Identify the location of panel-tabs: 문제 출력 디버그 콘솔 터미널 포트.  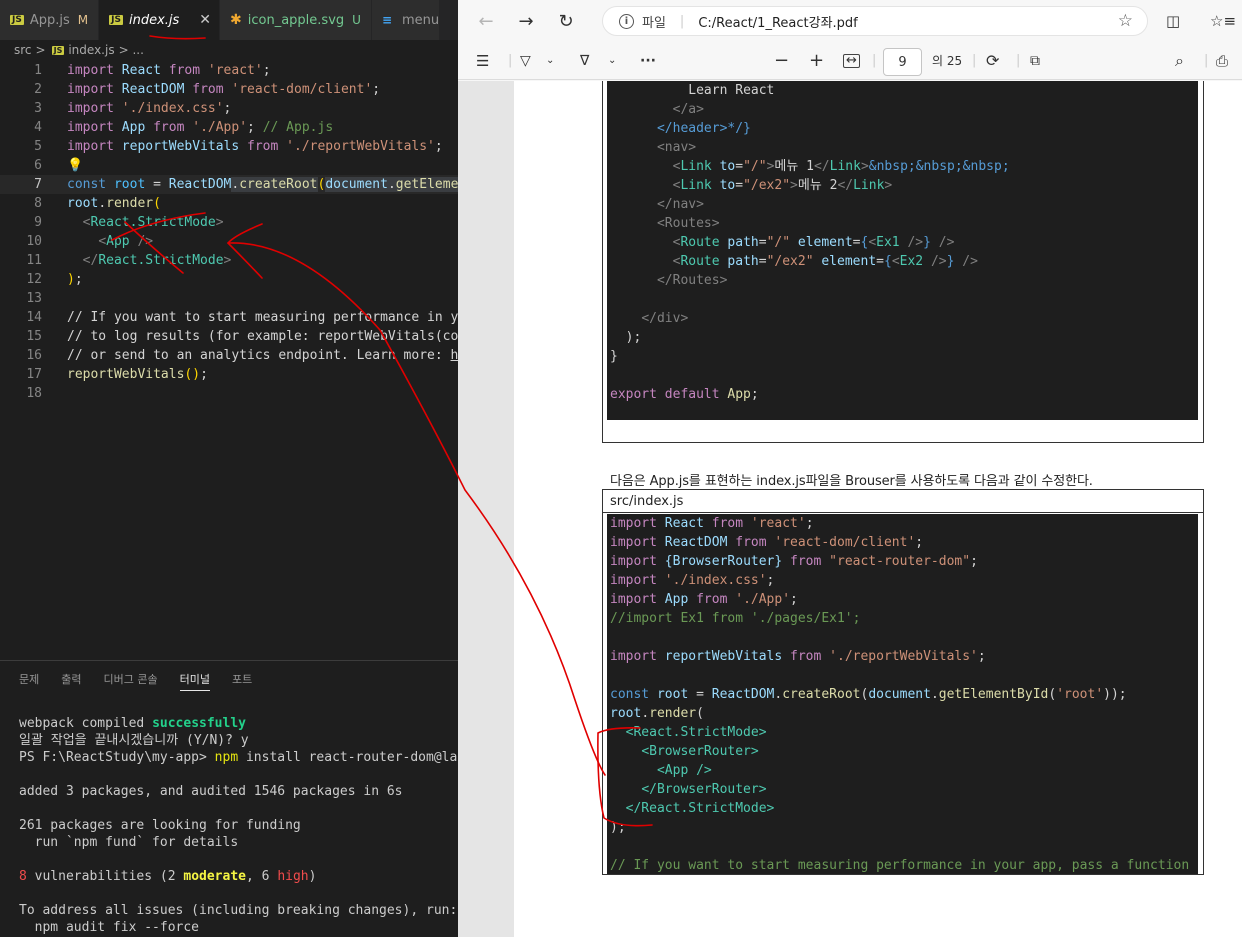
(229, 677).